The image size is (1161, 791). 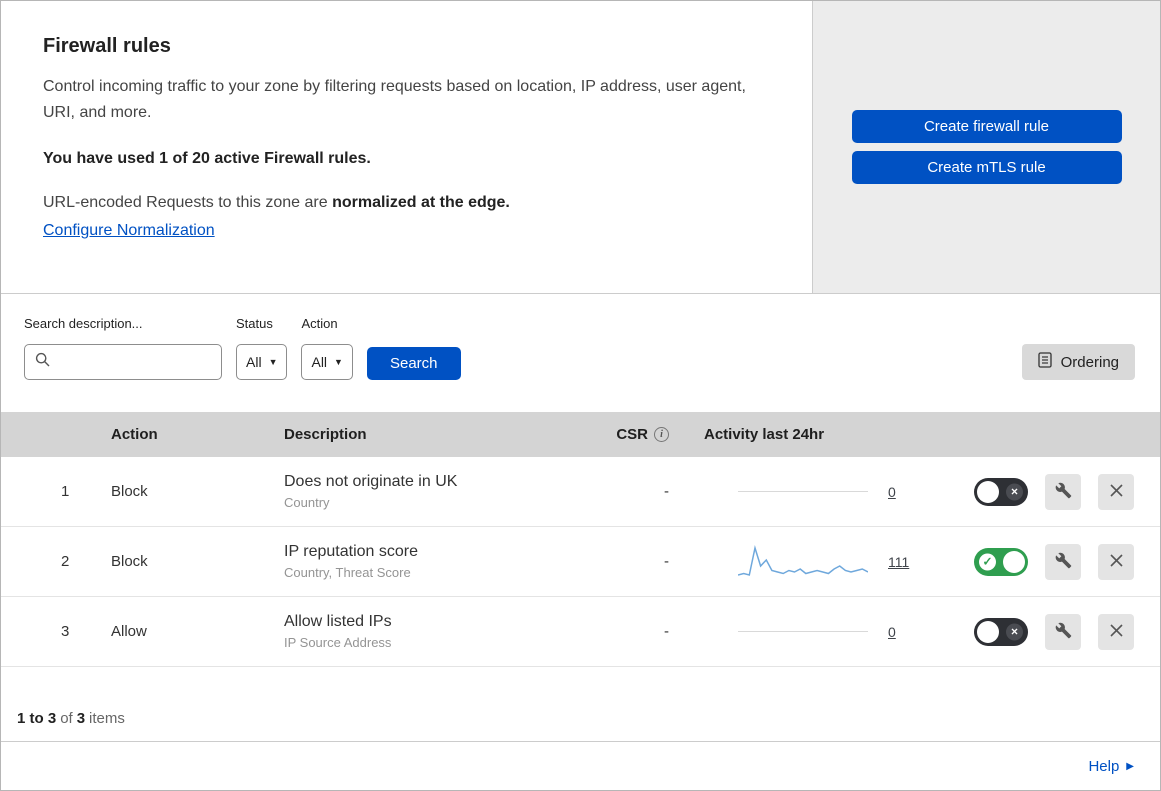 What do you see at coordinates (81, 718) in the screenshot?
I see `pagination-total: 3` at bounding box center [81, 718].